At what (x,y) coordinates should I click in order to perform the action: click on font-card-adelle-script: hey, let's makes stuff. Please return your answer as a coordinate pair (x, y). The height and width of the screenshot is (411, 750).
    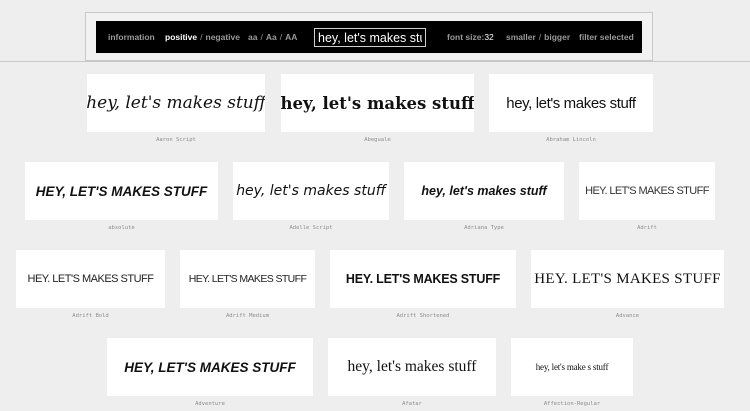
    Looking at the image, I should click on (311, 191).